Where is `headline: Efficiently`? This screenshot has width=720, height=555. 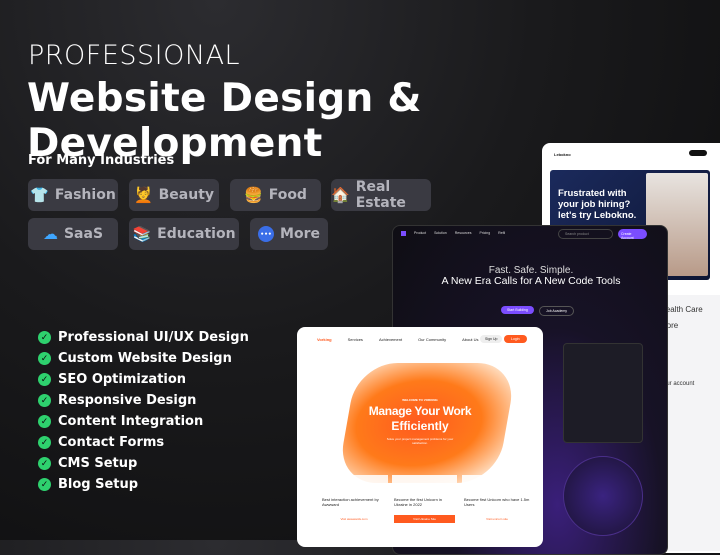 headline: Efficiently is located at coordinates (420, 426).